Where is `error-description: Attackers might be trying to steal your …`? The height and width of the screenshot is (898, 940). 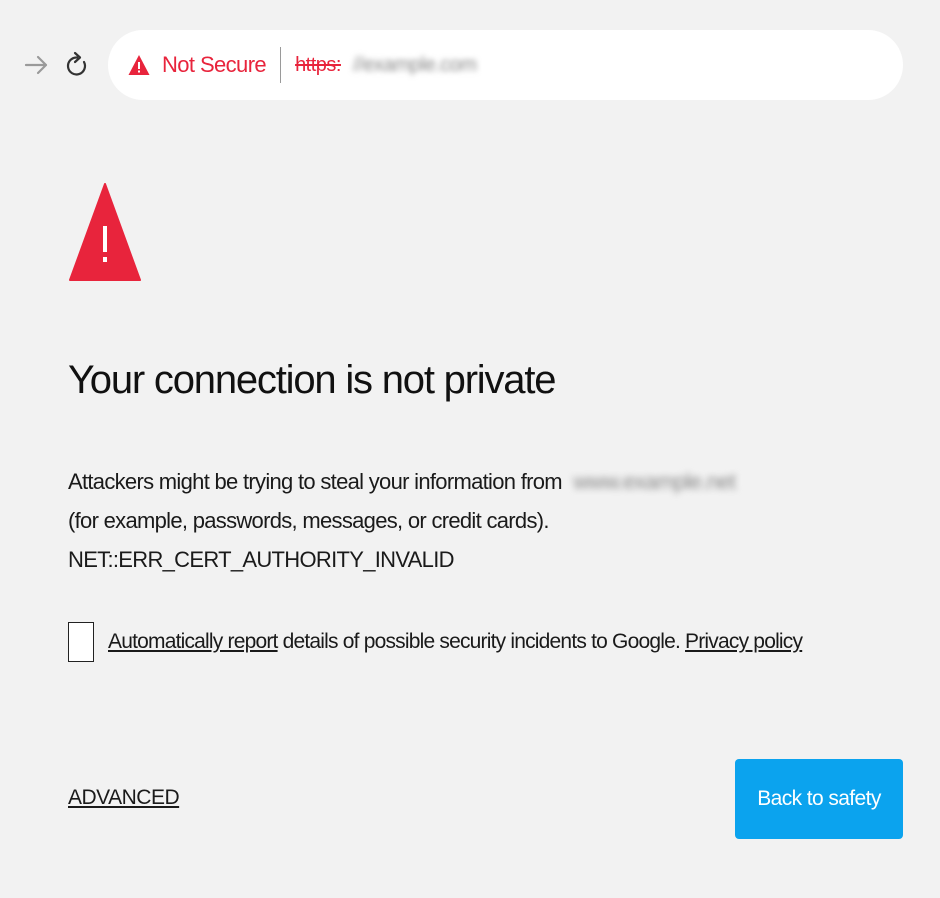 error-description: Attackers might be trying to steal your … is located at coordinates (493, 520).